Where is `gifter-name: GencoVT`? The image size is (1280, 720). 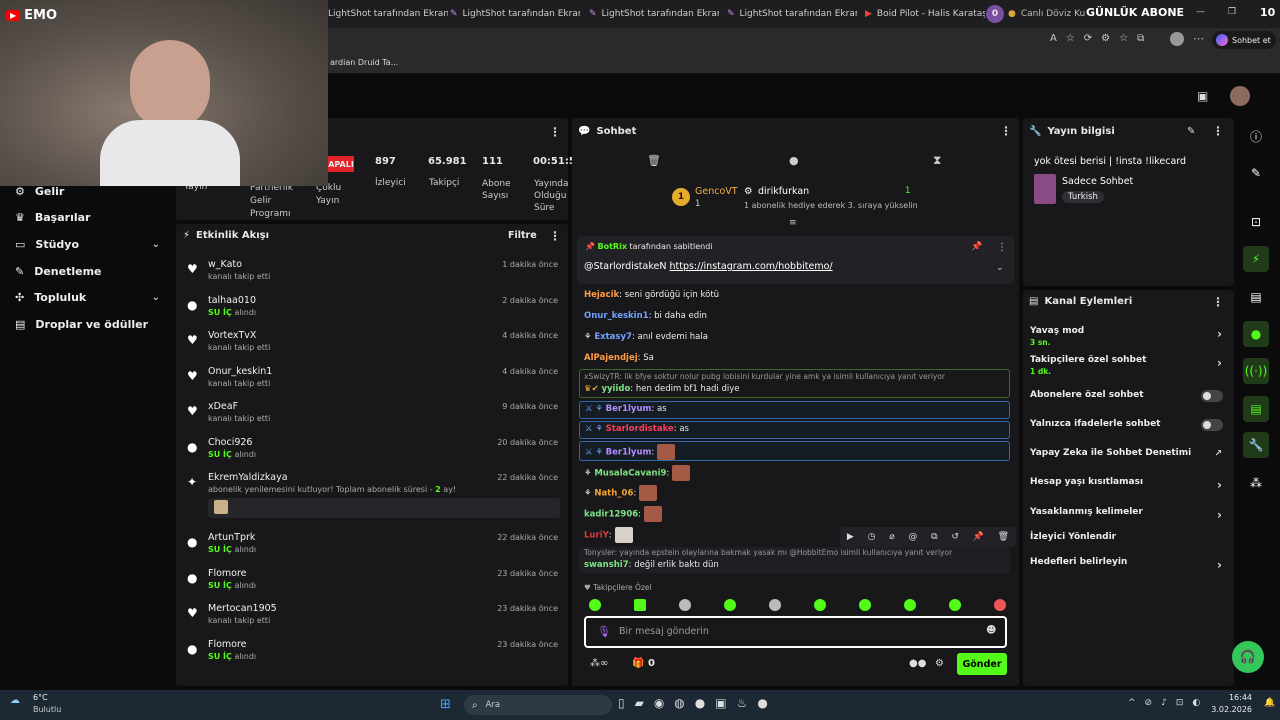 gifter-name: GencoVT is located at coordinates (716, 191).